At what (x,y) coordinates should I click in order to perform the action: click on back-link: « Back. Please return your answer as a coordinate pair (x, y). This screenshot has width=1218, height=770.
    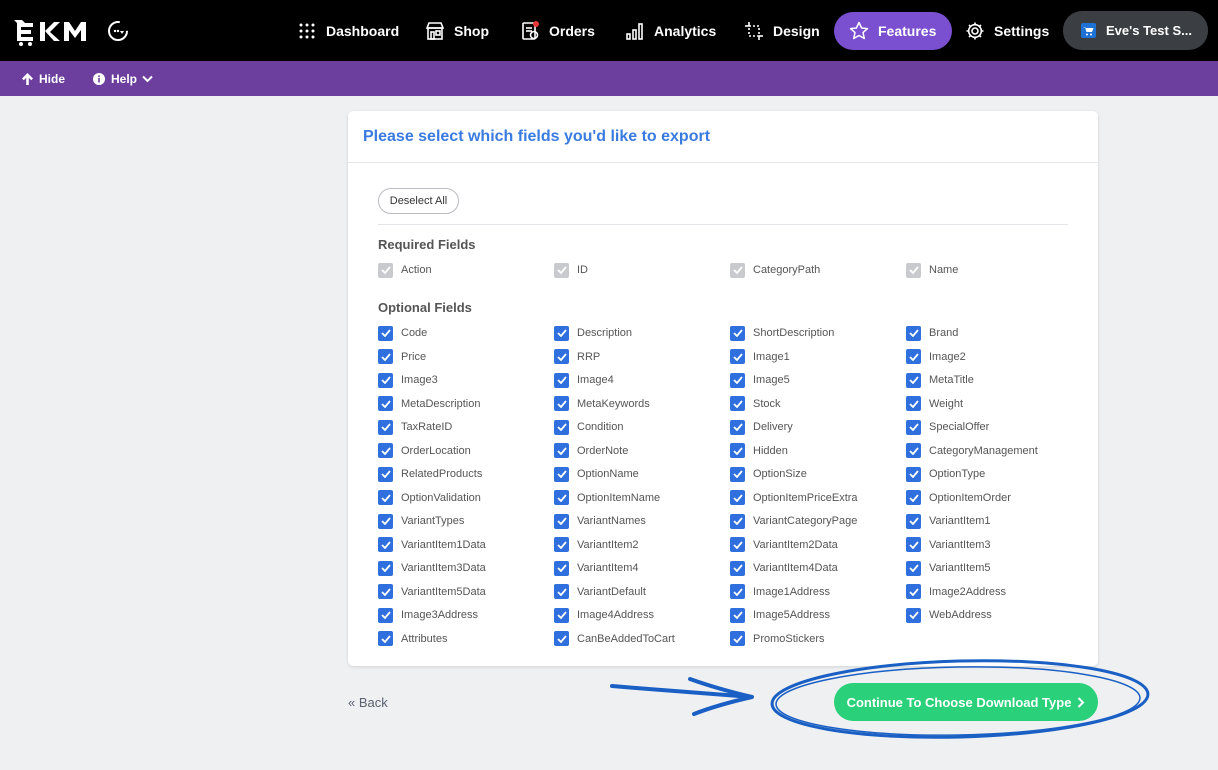
    Looking at the image, I should click on (368, 702).